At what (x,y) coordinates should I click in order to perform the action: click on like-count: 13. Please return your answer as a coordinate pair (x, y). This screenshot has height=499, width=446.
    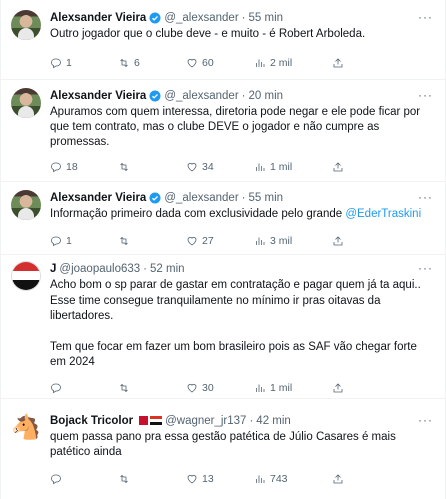
    Looking at the image, I should click on (208, 479).